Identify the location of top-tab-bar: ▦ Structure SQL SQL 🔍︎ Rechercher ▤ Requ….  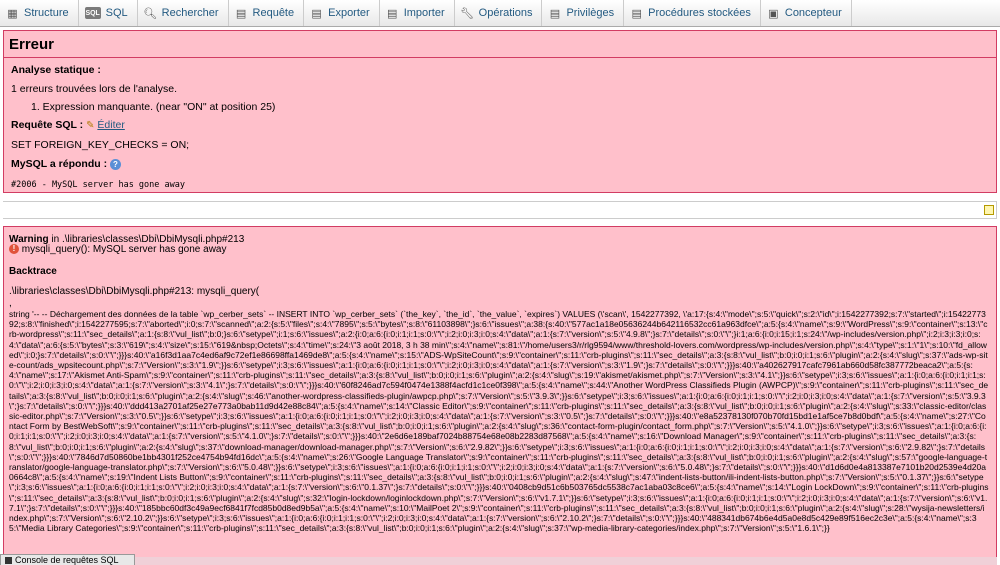
(500, 13).